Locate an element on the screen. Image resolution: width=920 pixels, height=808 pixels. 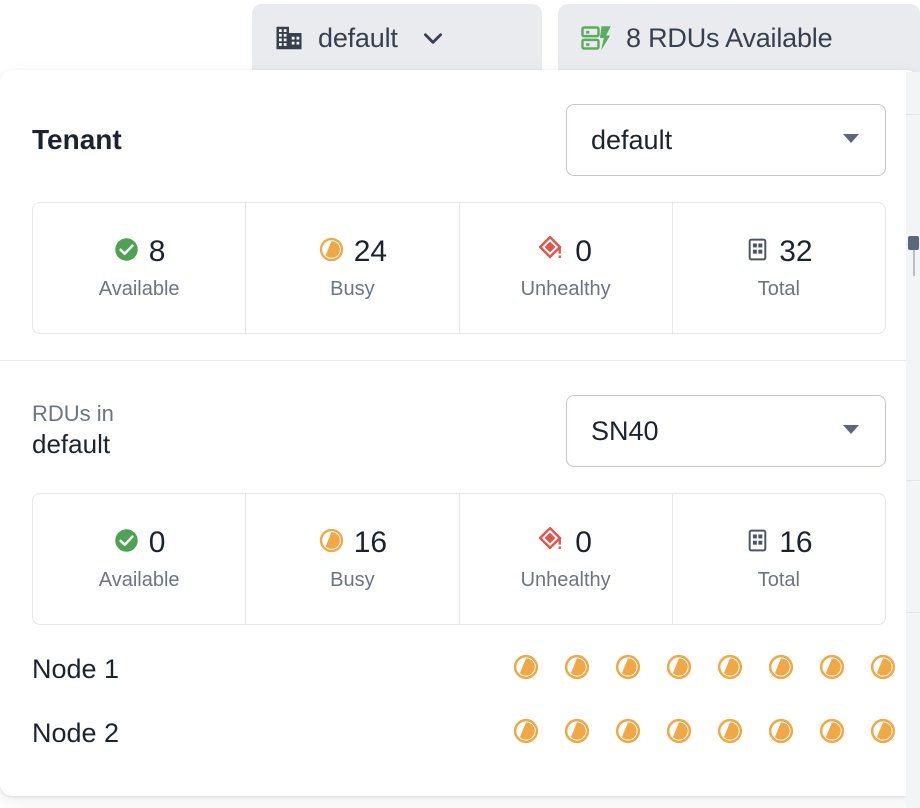
stat-available-top: 8 is located at coordinates (139, 252).